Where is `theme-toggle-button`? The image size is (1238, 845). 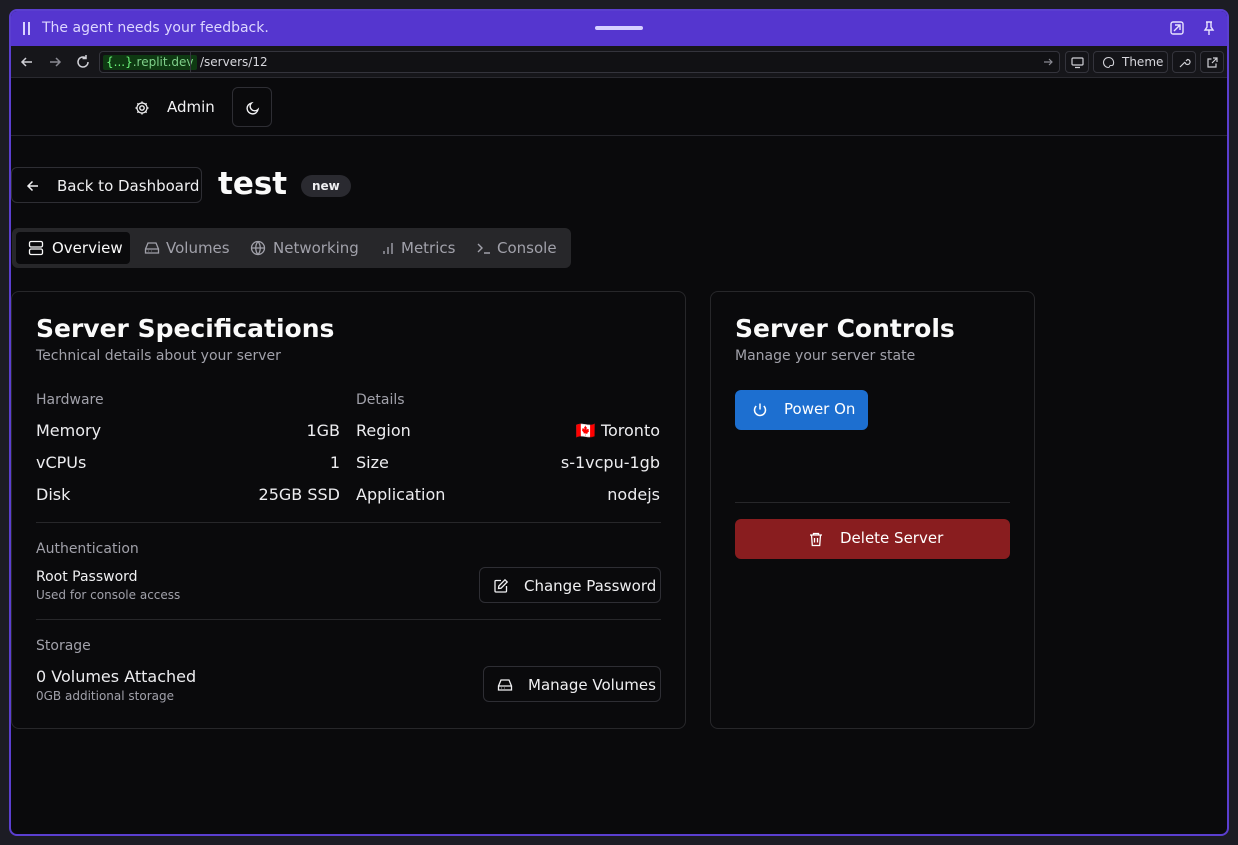
theme-toggle-button is located at coordinates (252, 107).